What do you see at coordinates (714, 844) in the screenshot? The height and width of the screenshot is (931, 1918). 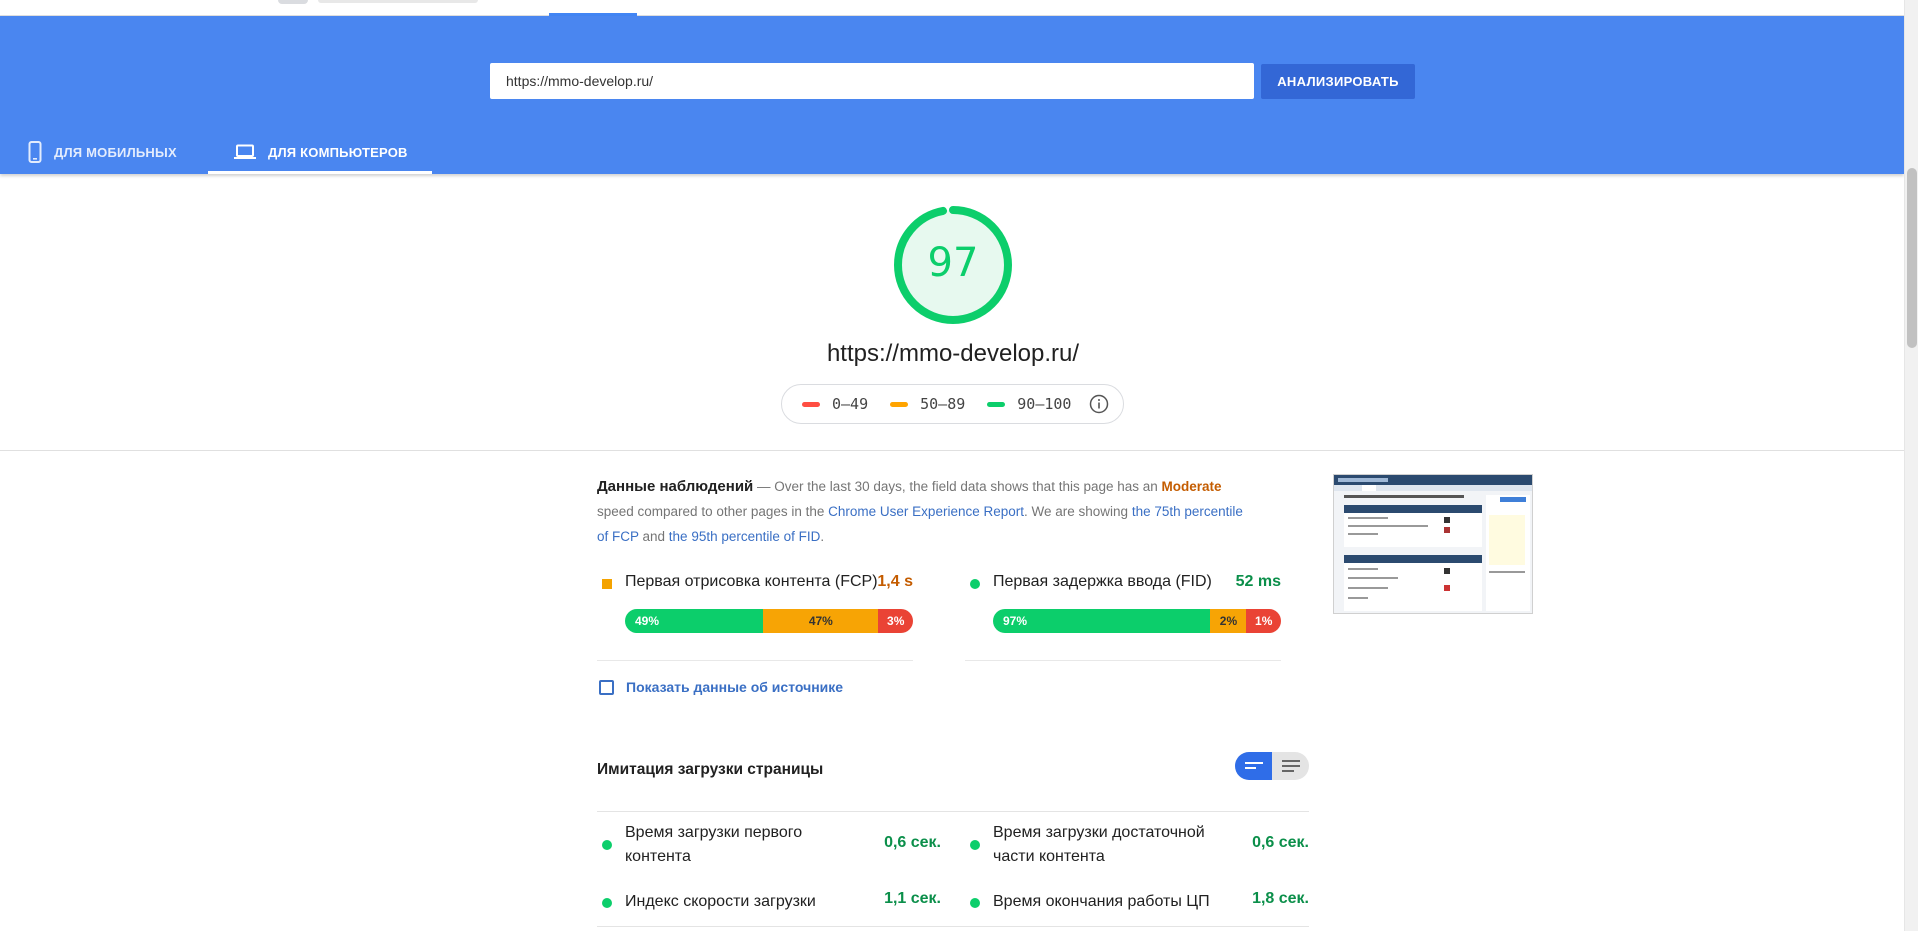 I see `metric-title: Время загрузки первого контента` at bounding box center [714, 844].